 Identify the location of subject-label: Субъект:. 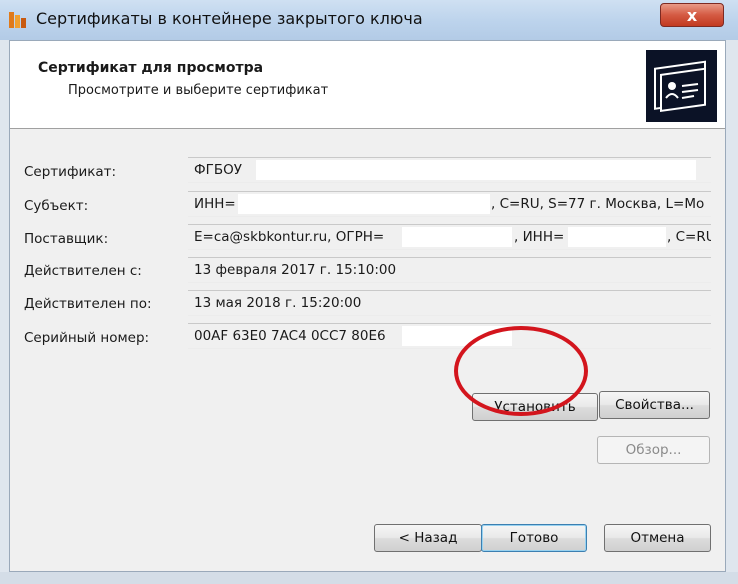
(56, 206).